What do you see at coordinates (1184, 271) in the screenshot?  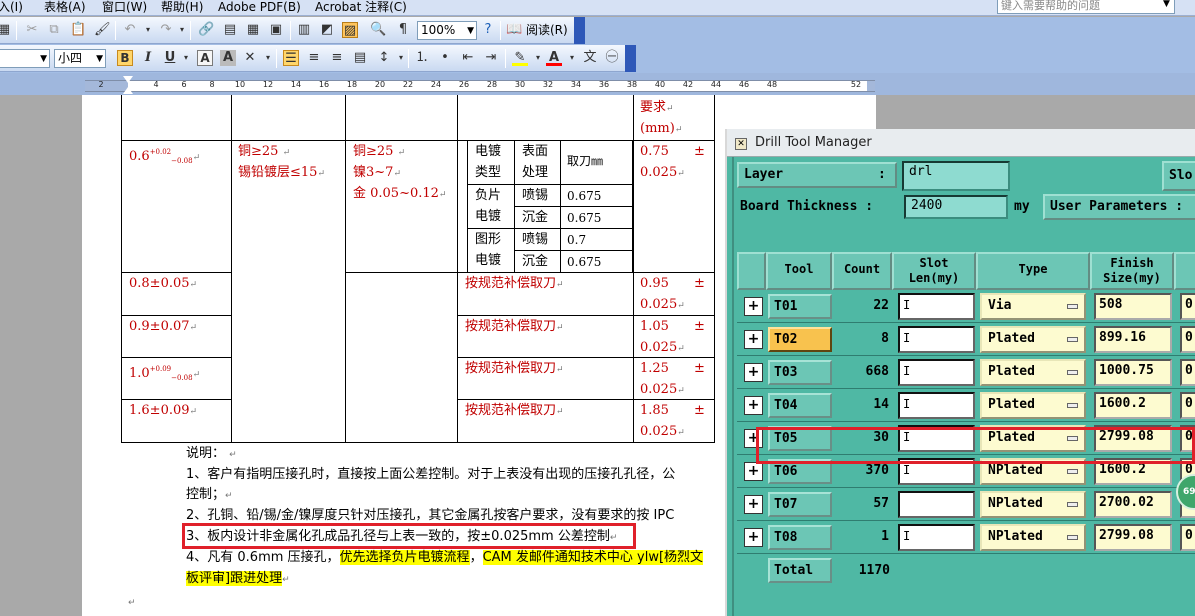 I see `header-next` at bounding box center [1184, 271].